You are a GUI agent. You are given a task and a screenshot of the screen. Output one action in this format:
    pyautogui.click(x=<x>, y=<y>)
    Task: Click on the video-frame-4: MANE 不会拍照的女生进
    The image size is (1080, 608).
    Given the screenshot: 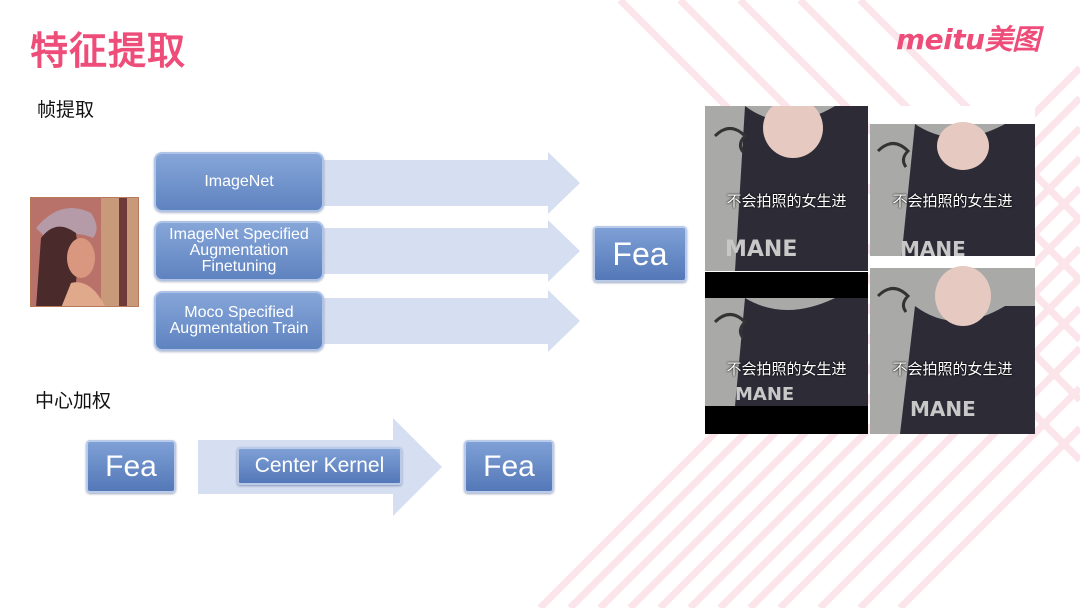 What is the action you would take?
    pyautogui.click(x=952, y=345)
    